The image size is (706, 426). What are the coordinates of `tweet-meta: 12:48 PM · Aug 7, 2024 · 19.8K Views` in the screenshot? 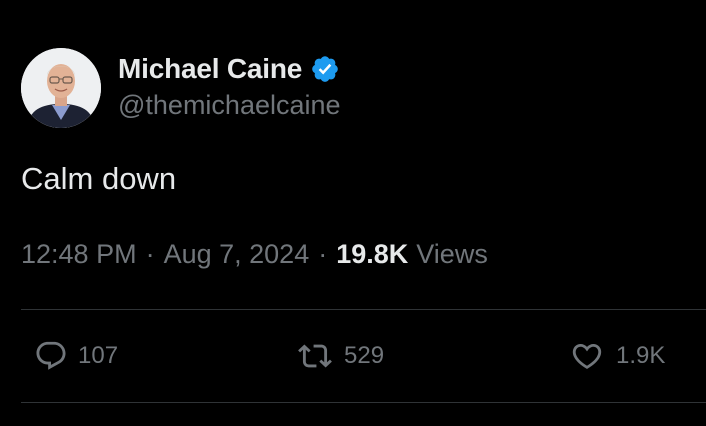 It's located at (254, 254).